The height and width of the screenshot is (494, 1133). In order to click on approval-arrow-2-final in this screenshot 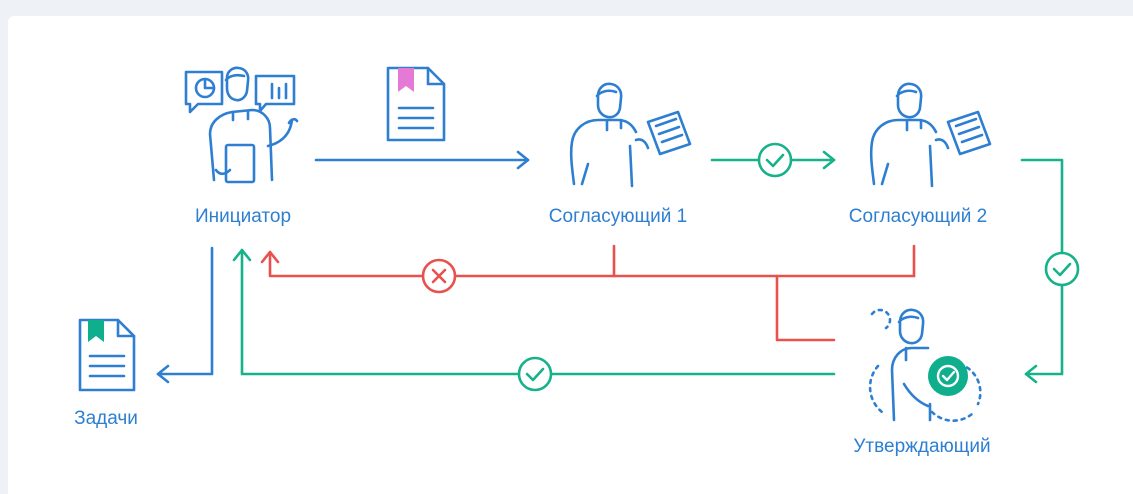, I will do `click(1050, 271)`.